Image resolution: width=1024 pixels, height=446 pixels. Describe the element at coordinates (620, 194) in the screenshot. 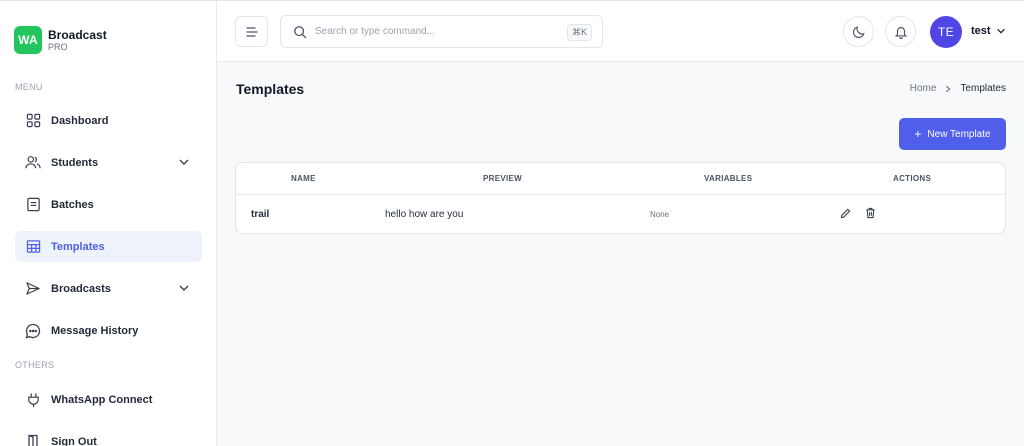

I see `header-divider` at that location.